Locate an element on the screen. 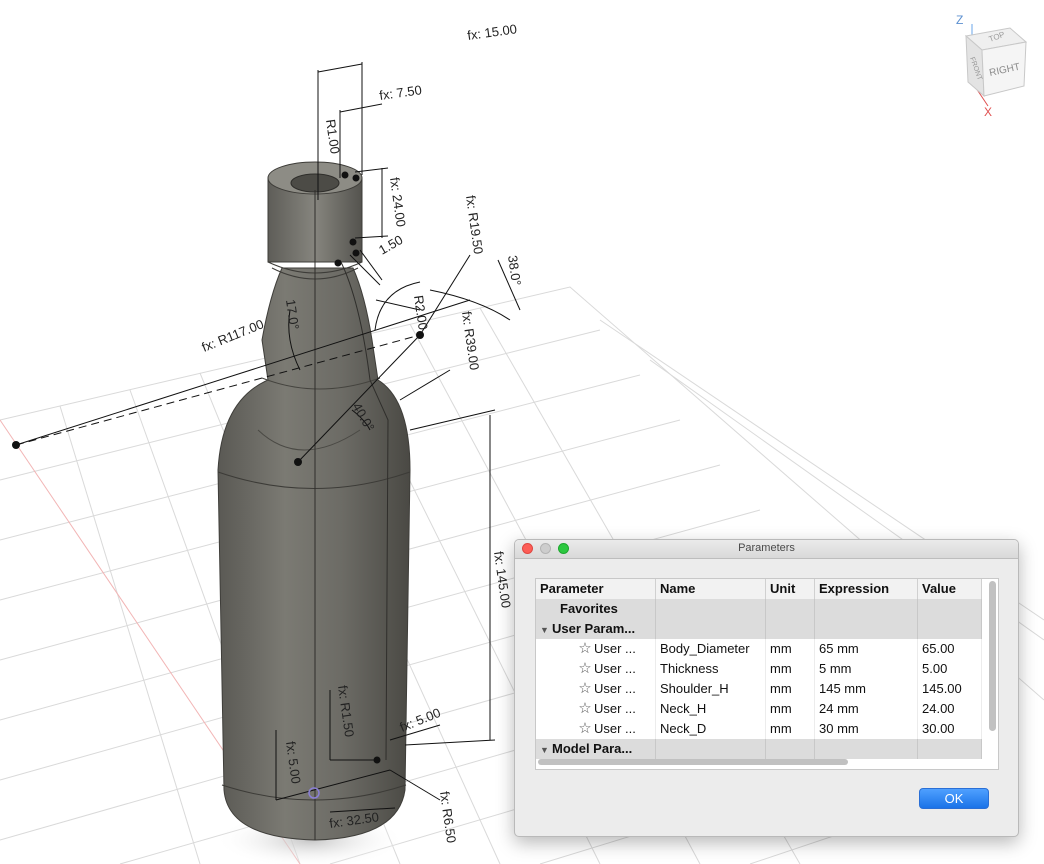 This screenshot has height=864, width=1044. row-value: 145.00 is located at coordinates (950, 689).